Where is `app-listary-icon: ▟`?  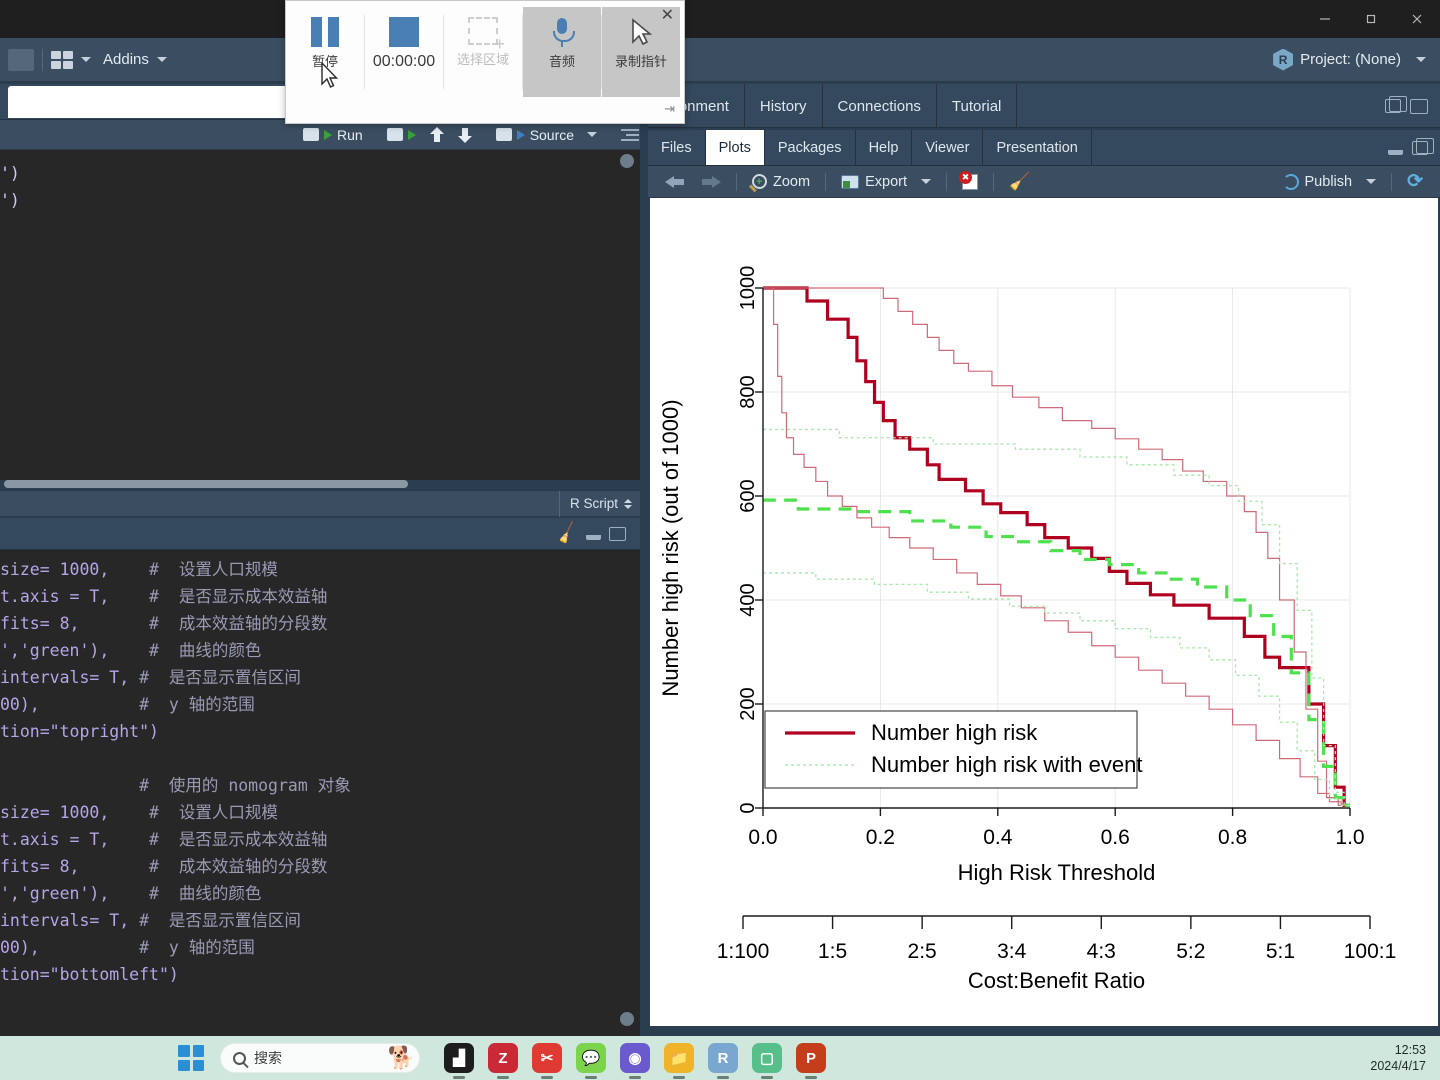 app-listary-icon: ▟ is located at coordinates (459, 1061).